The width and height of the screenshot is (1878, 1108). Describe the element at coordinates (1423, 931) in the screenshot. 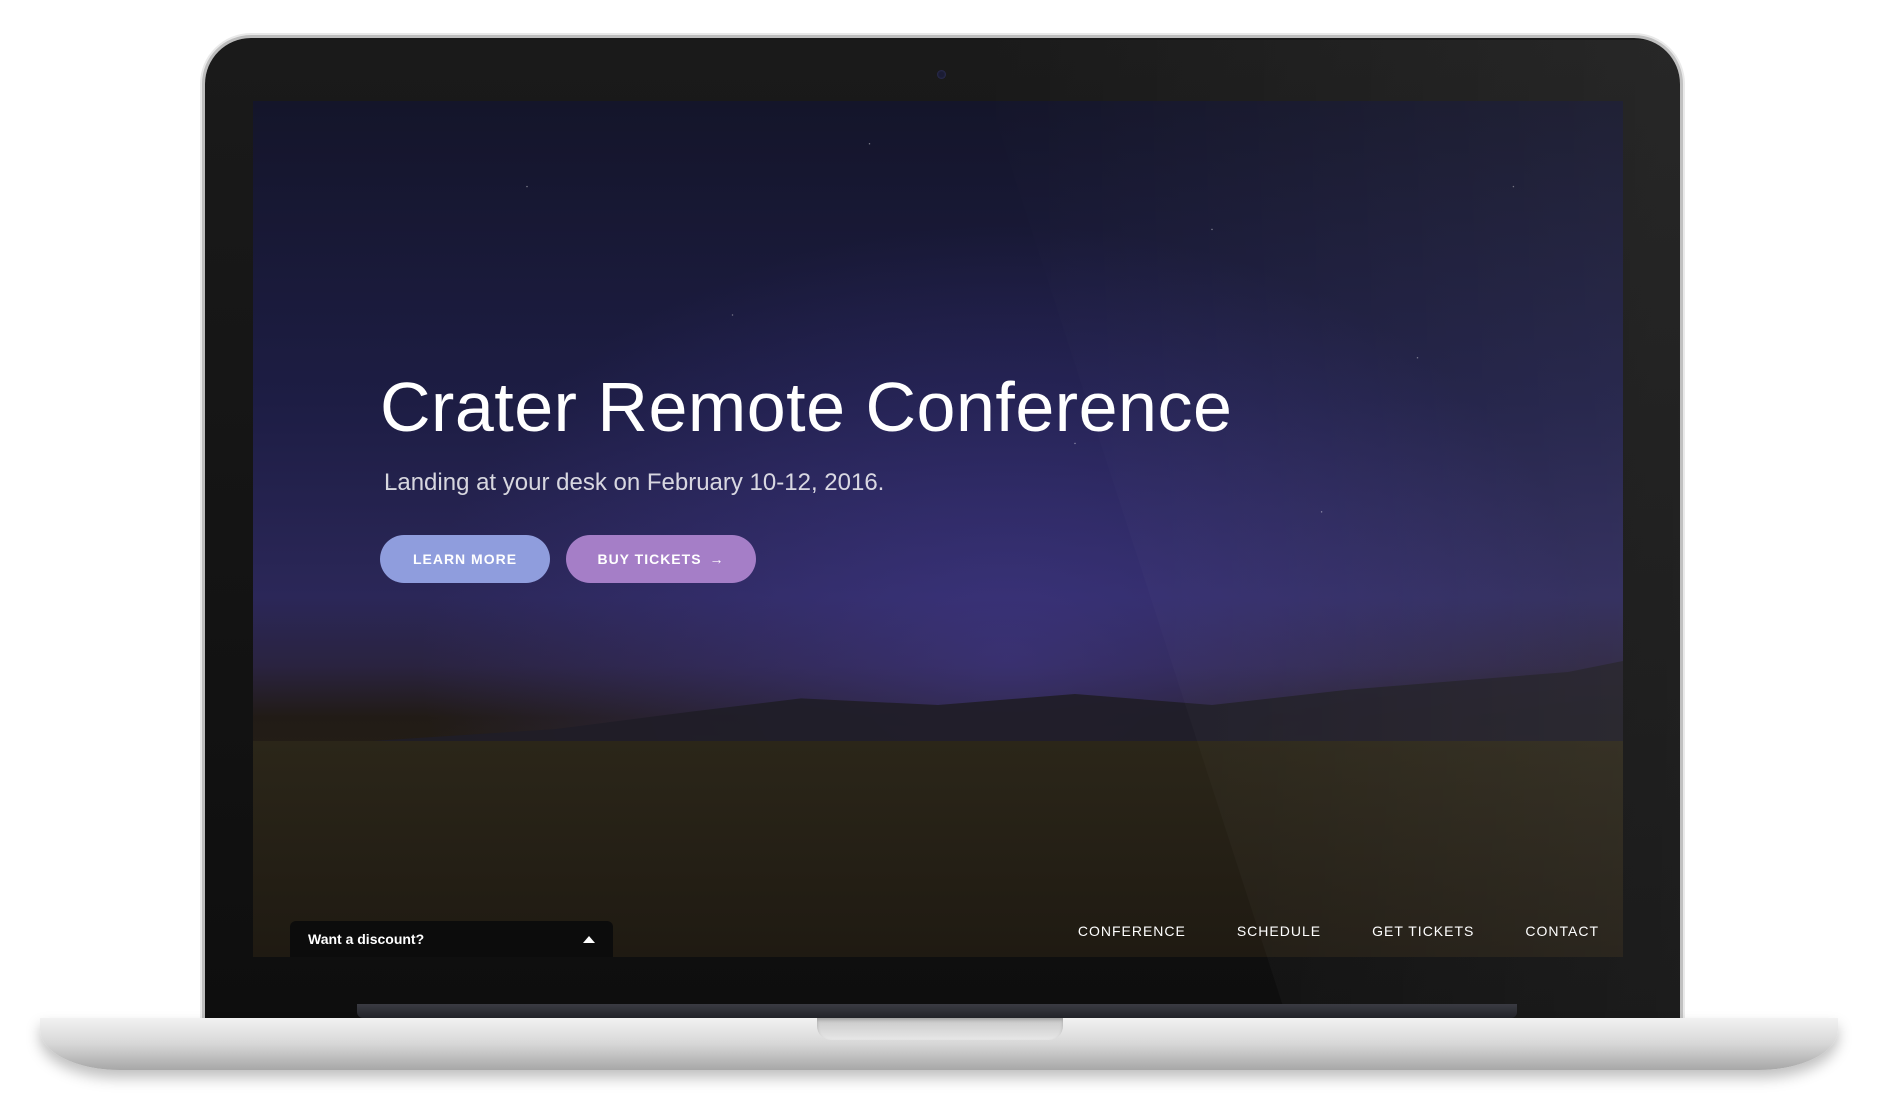

I see `nav-item-get-tickets: GET TICKETS` at that location.